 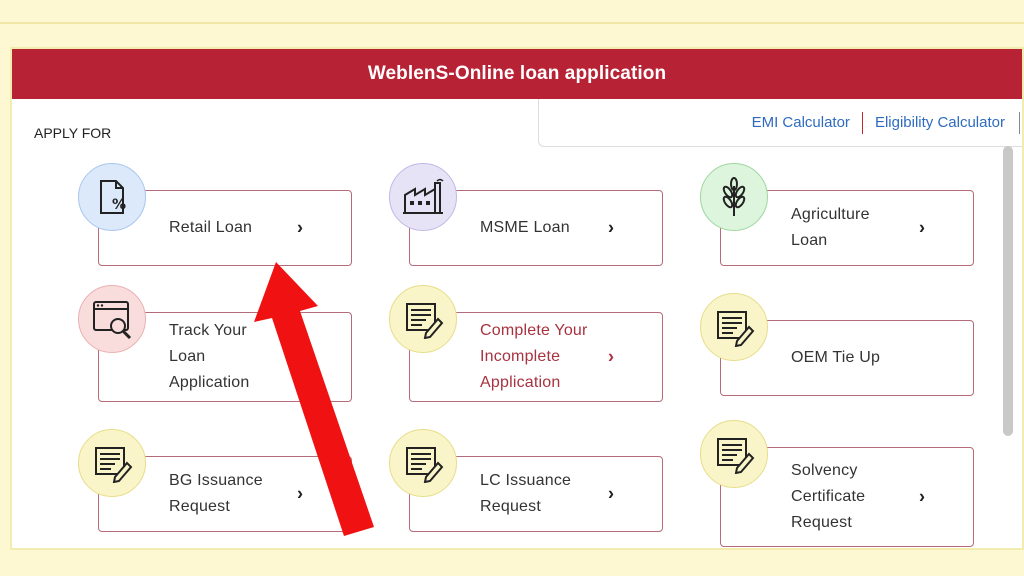 I want to click on panel-title: WeblenS-Online loan application, so click(x=517, y=73).